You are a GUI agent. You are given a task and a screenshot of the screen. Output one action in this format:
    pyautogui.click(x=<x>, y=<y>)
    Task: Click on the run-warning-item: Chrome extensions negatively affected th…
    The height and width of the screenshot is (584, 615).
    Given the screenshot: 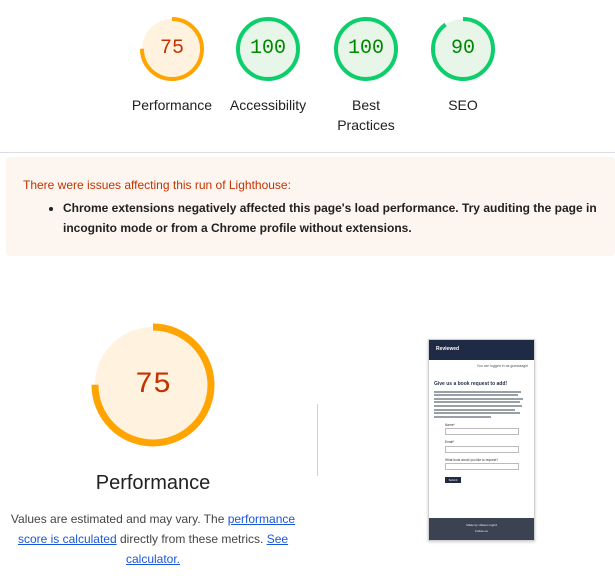 What is the action you would take?
    pyautogui.click(x=337, y=218)
    